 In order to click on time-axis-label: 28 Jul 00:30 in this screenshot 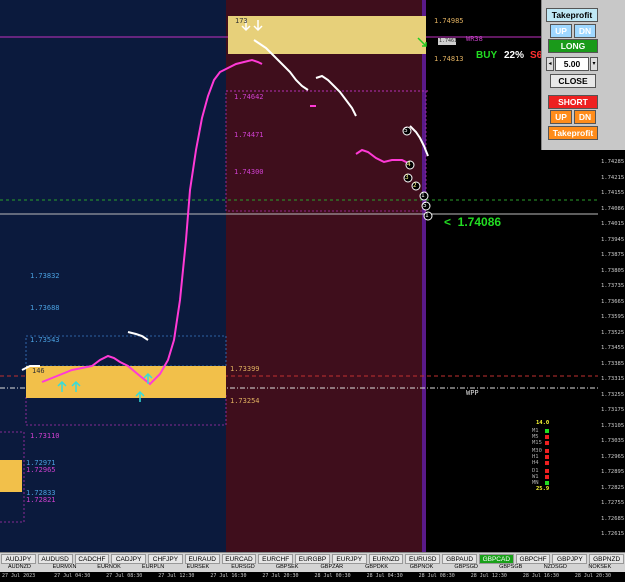, I will do `click(332, 576)`.